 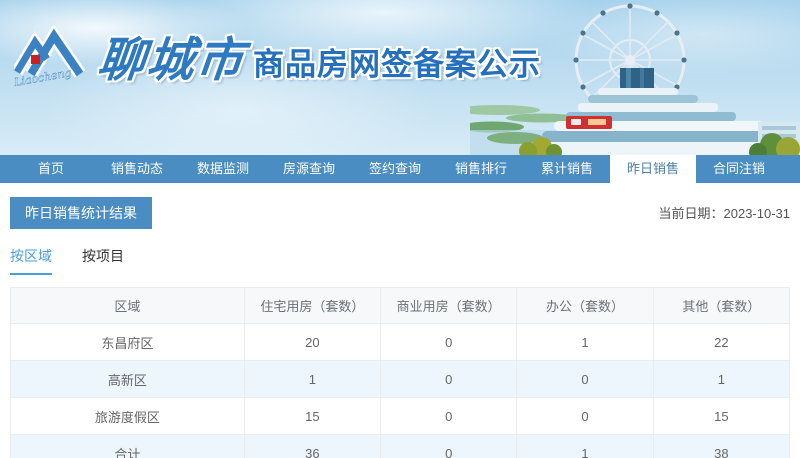 What do you see at coordinates (127, 379) in the screenshot?
I see `region-cell: 高新区` at bounding box center [127, 379].